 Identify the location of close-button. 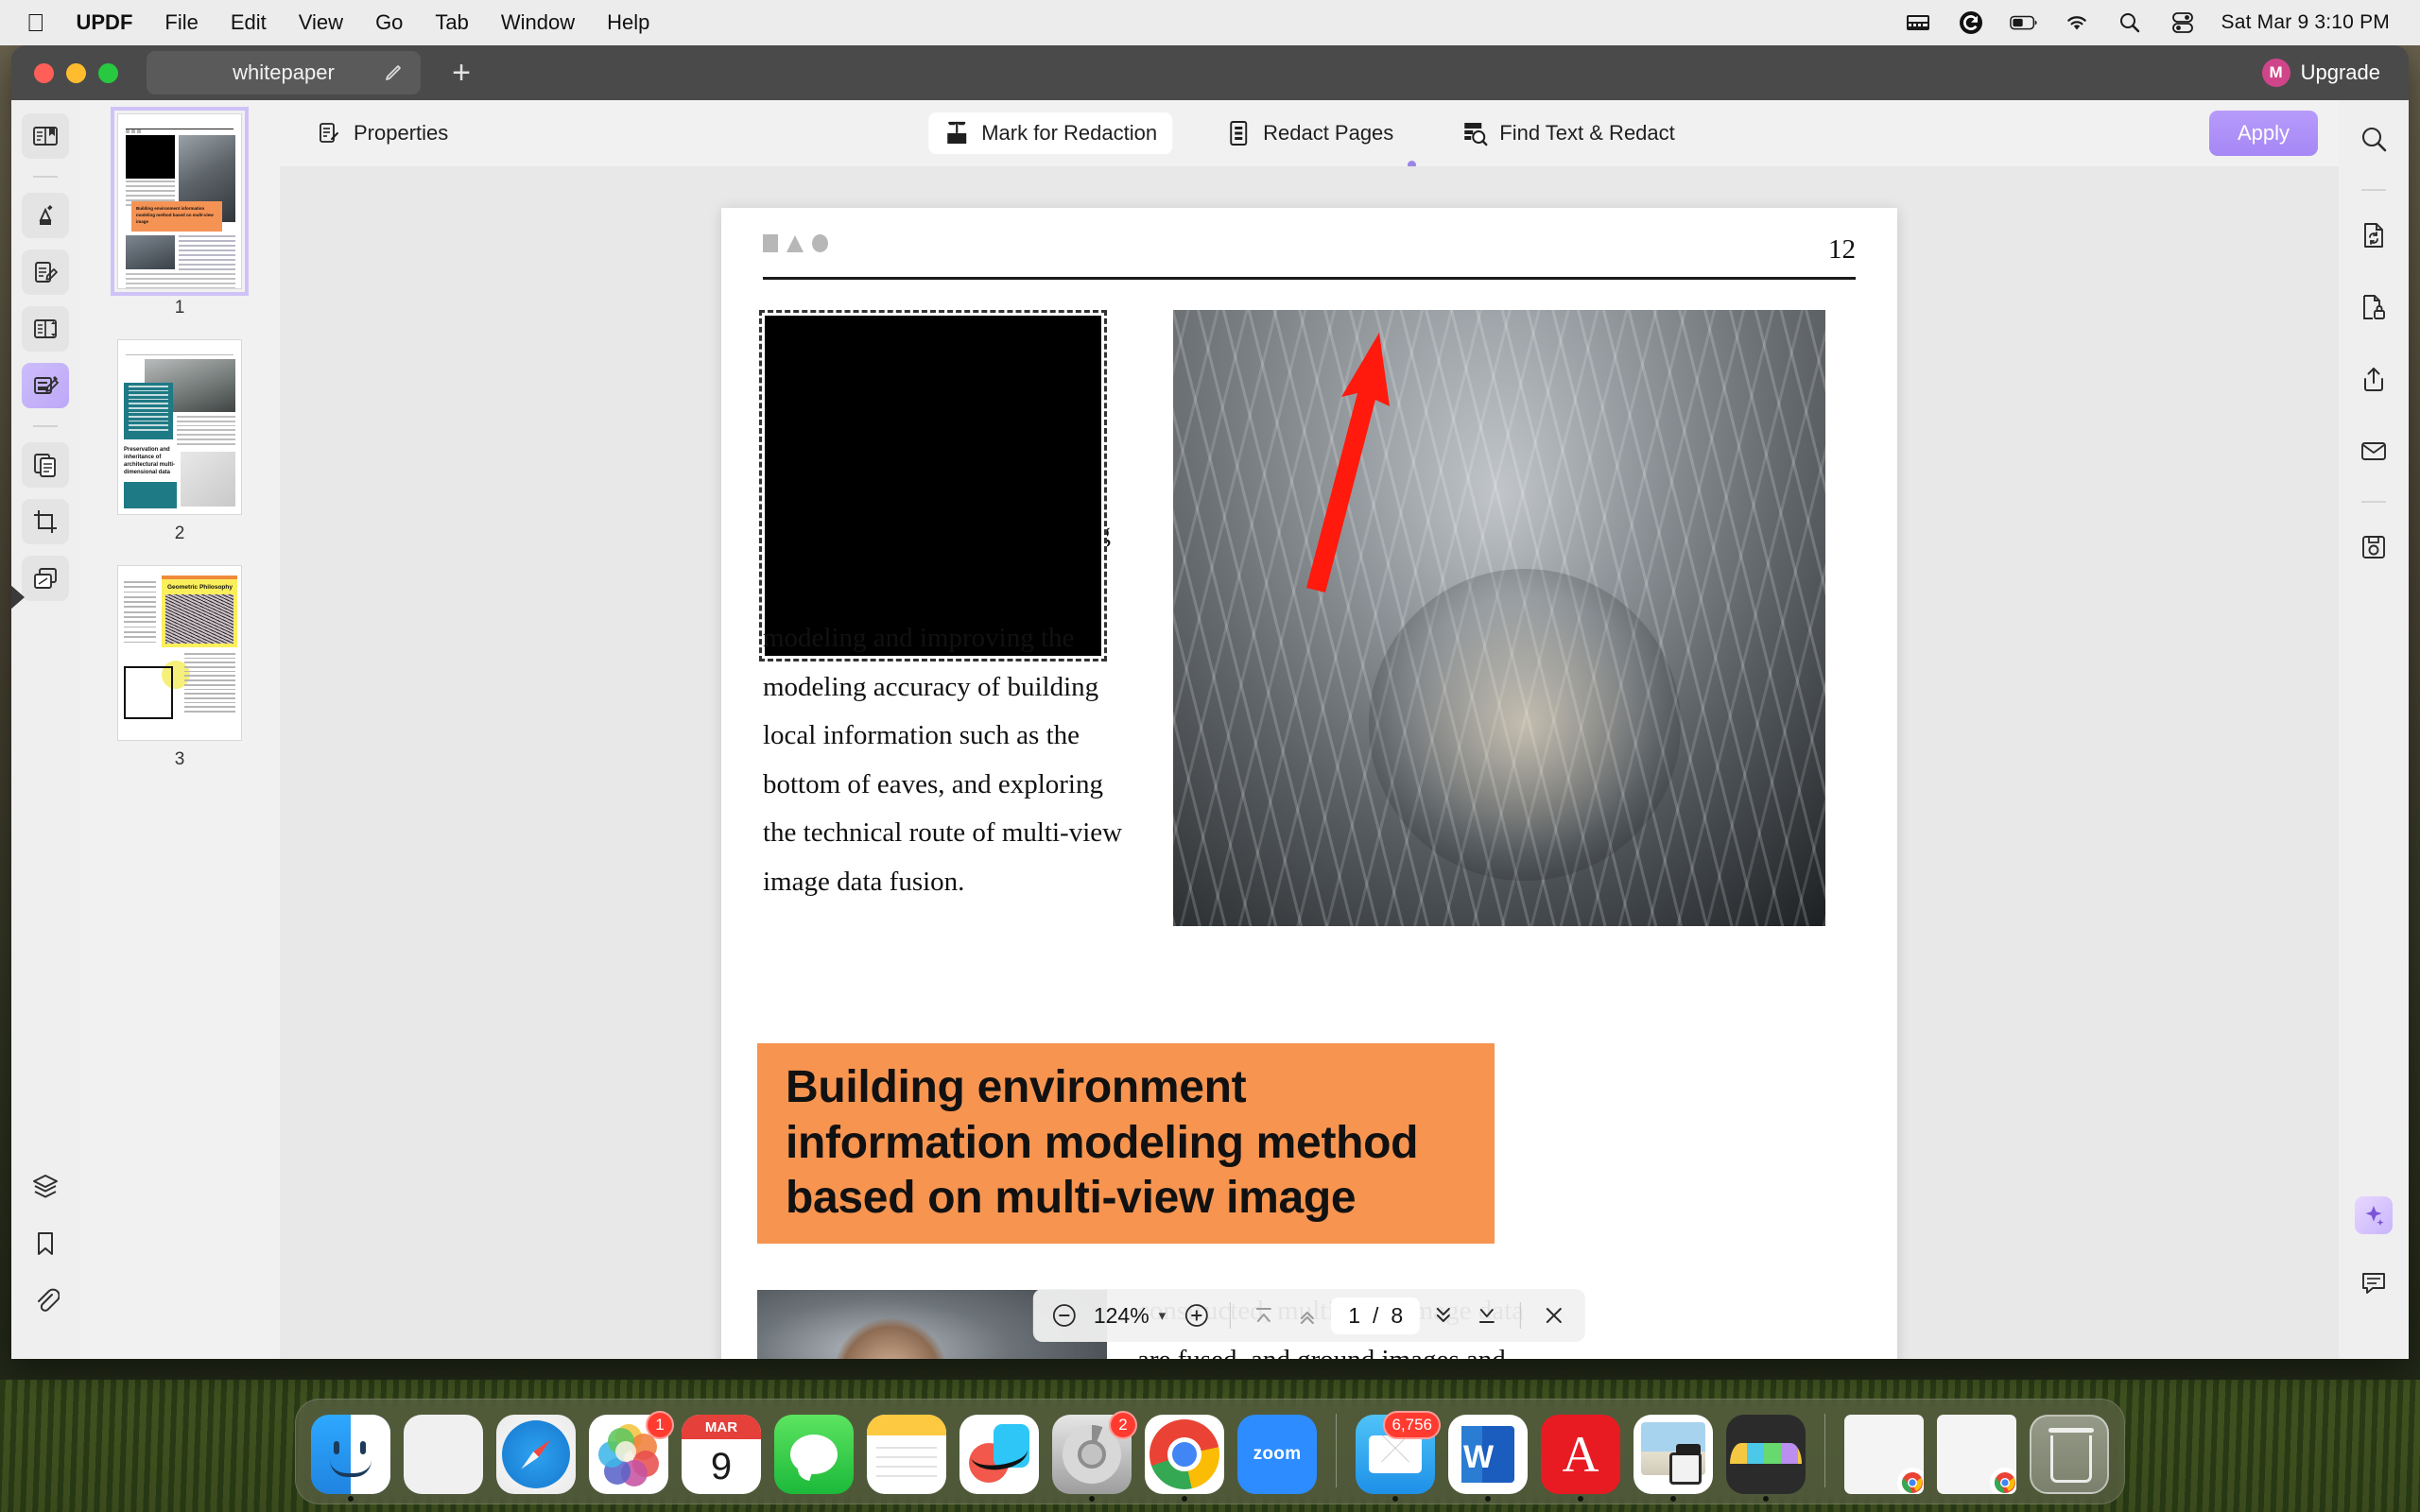
(44, 72).